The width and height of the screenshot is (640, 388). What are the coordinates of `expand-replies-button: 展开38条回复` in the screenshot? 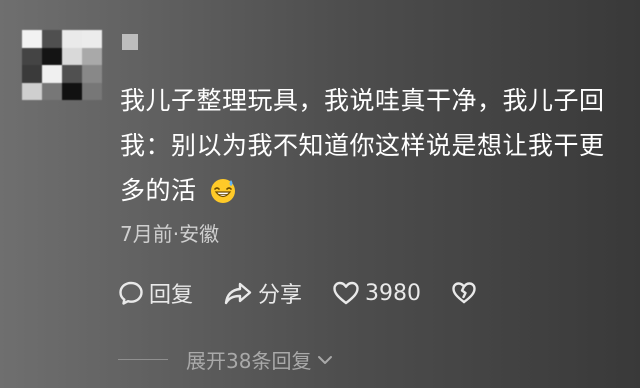 It's located at (226, 359).